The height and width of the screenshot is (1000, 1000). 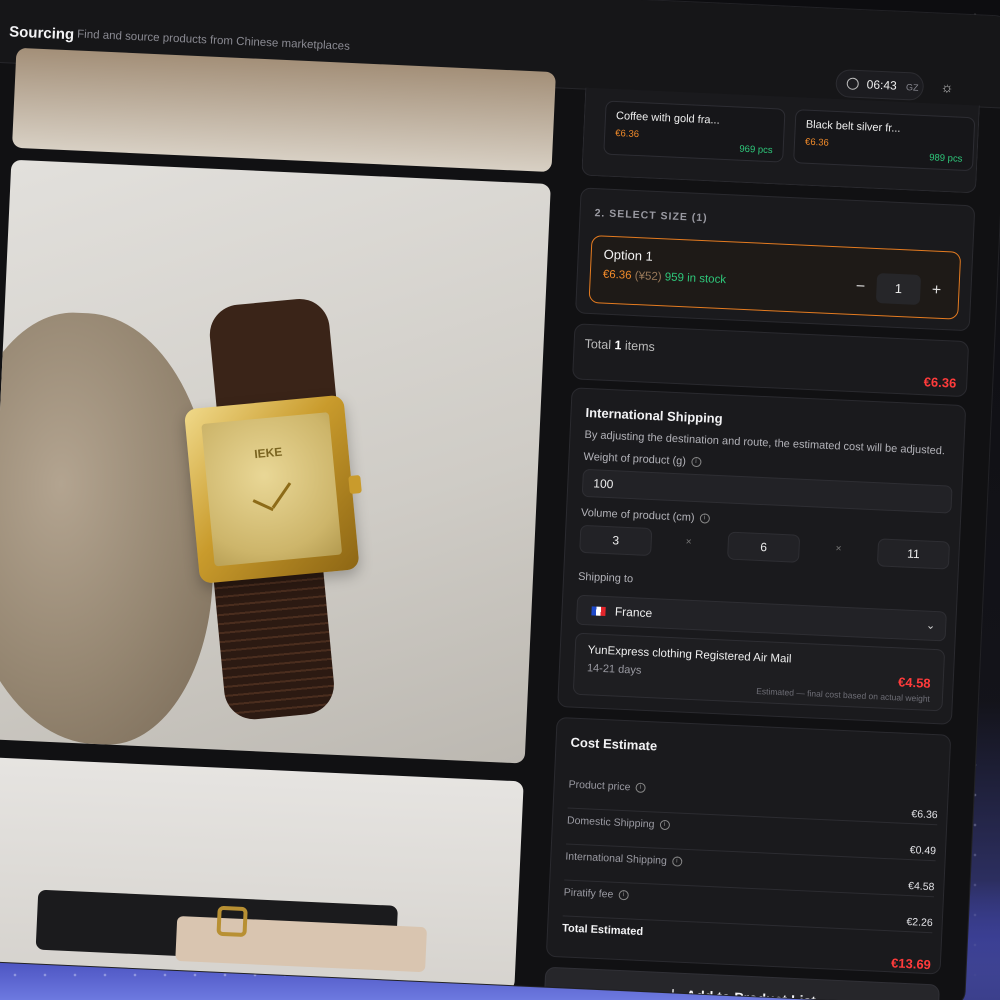 What do you see at coordinates (614, 669) in the screenshot?
I see `route-days: 14-21 days` at bounding box center [614, 669].